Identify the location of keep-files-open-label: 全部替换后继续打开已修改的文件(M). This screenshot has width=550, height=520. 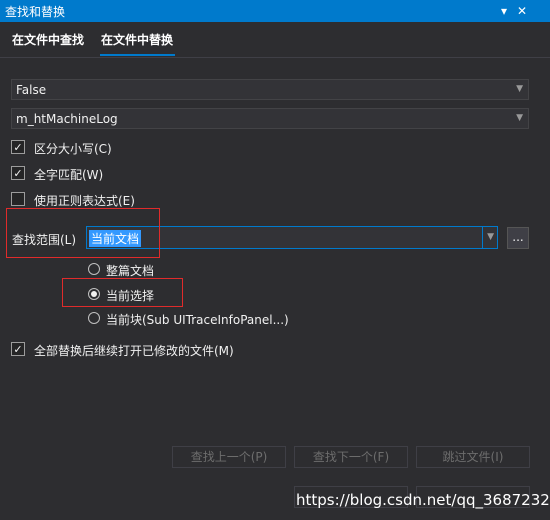
(134, 351).